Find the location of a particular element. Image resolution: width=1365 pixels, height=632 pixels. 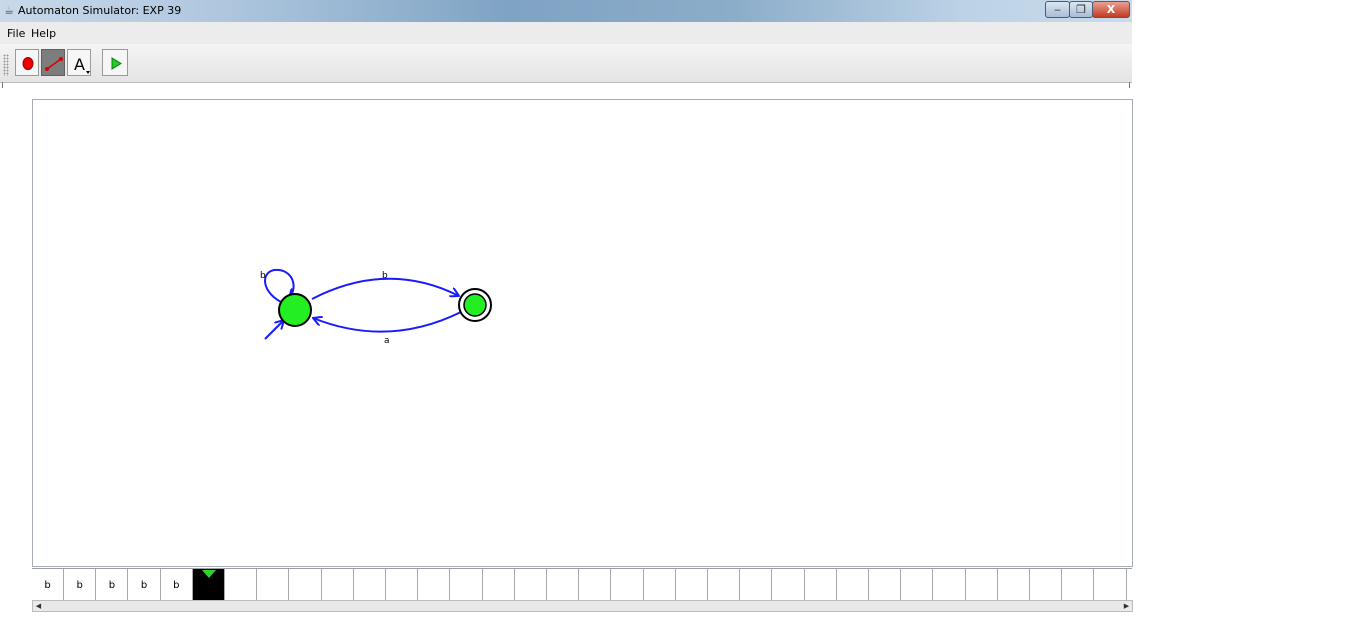

state-q1 is located at coordinates (475, 305).